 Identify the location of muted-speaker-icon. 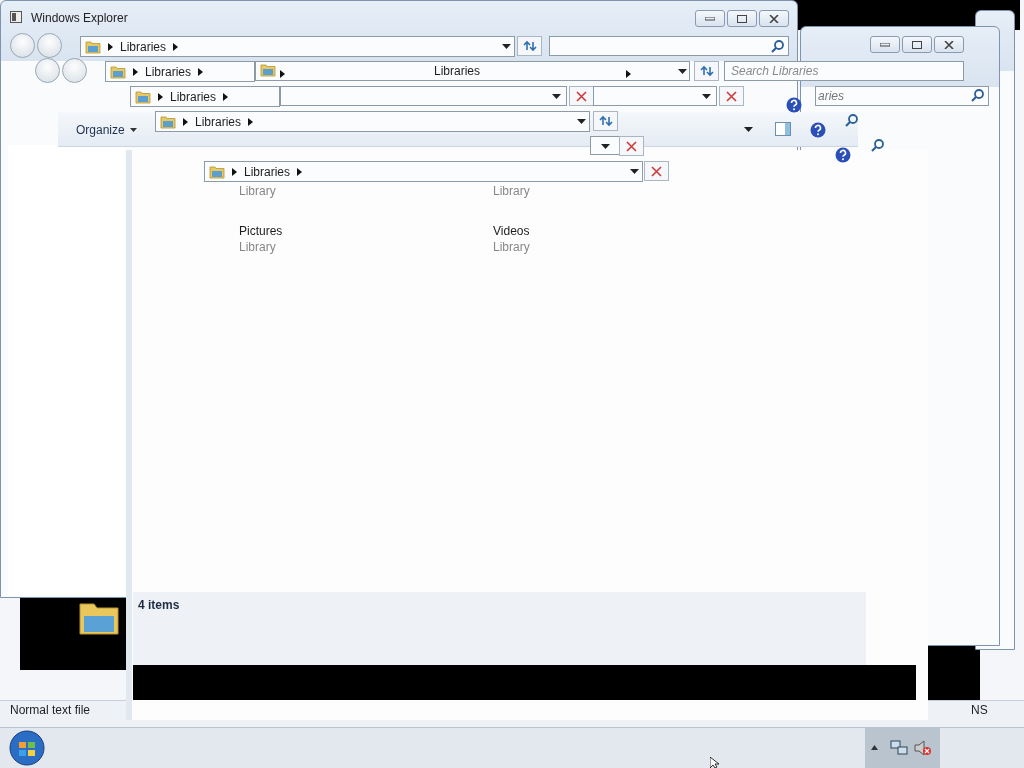
(923, 748).